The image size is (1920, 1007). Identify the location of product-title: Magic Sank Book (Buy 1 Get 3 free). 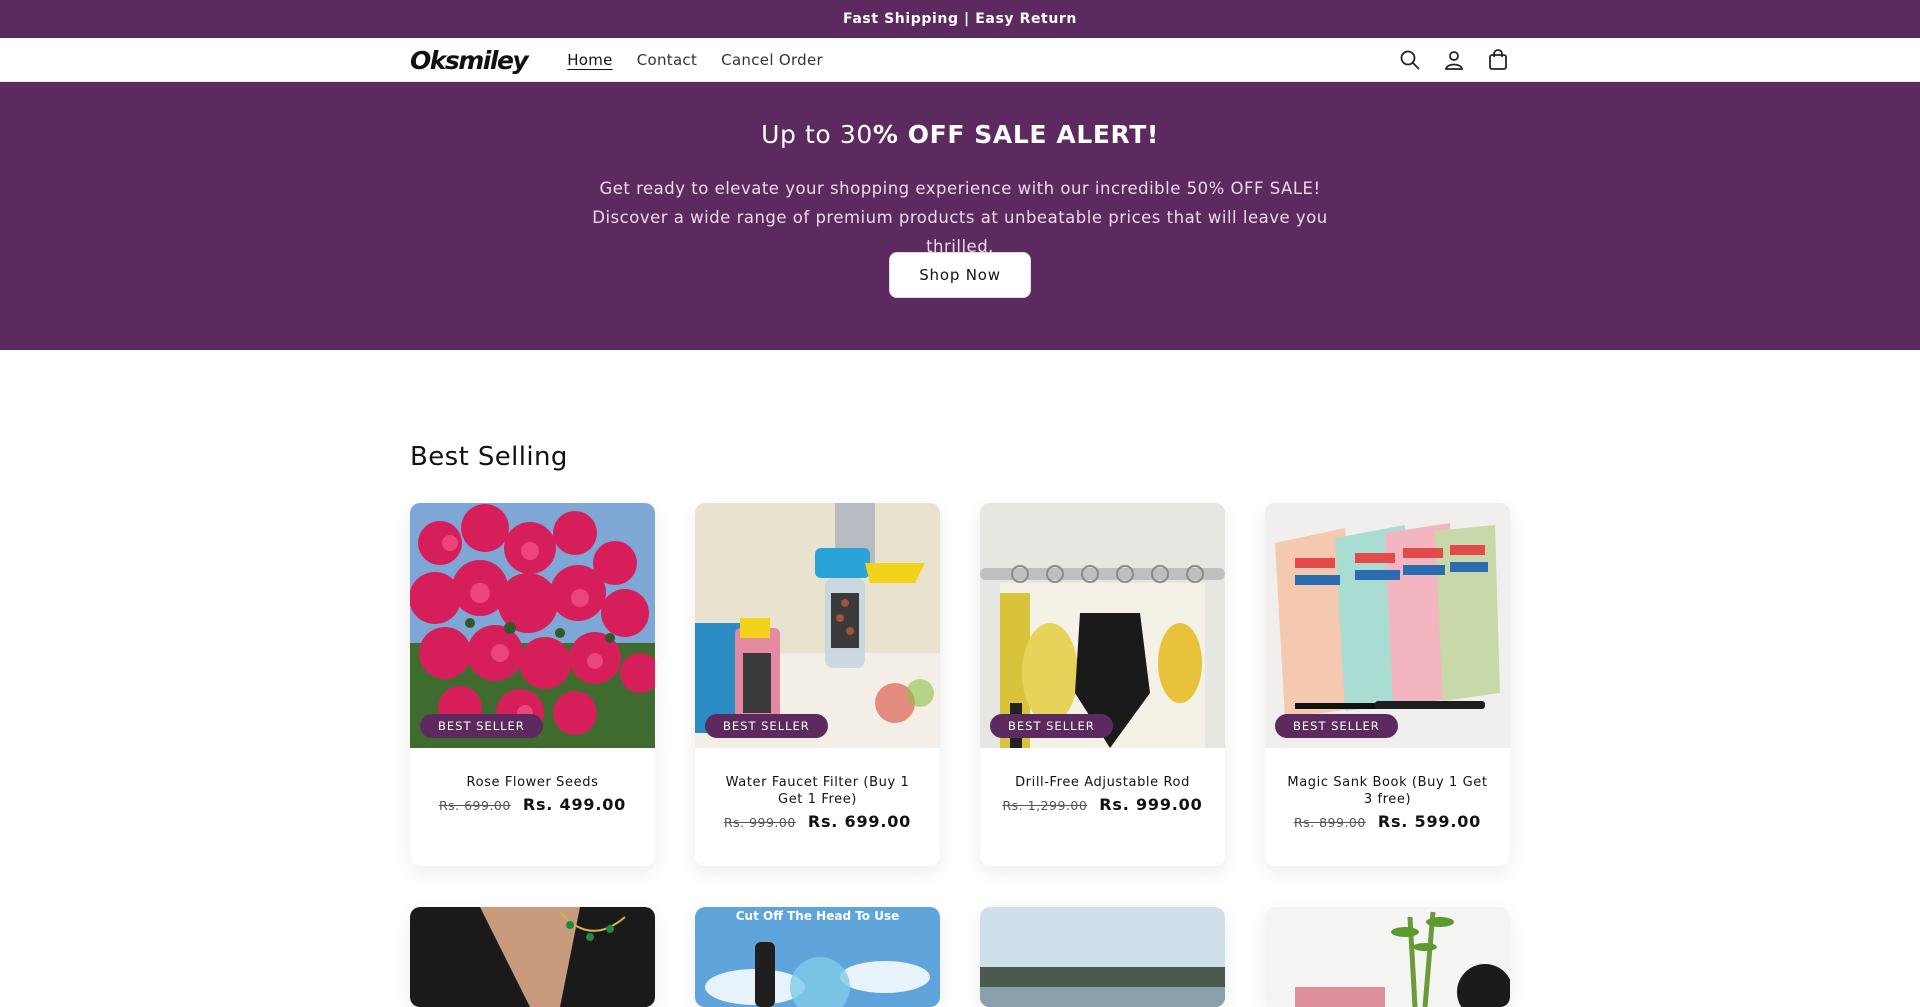
(1387, 791).